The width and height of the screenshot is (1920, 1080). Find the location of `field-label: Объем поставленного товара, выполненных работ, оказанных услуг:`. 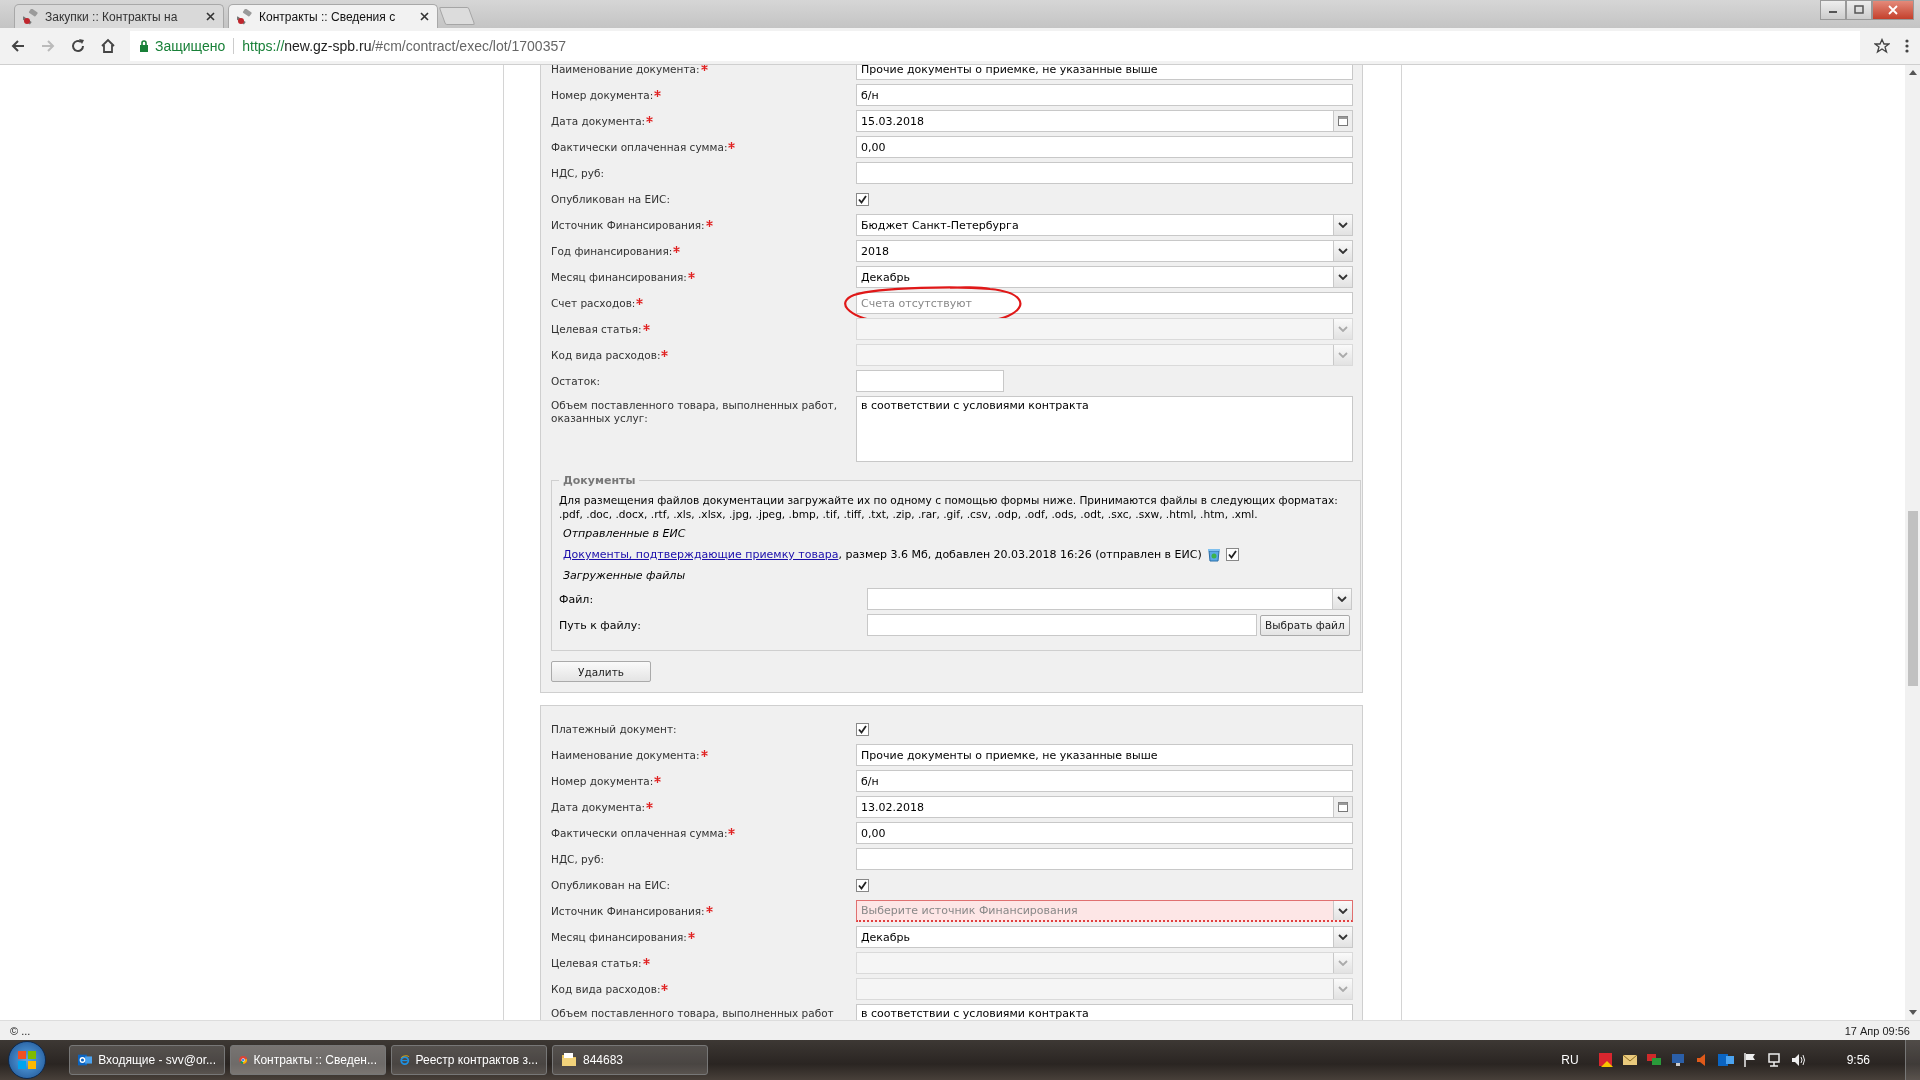

field-label: Объем поставленного товара, выполненных работ, оказанных услуг: is located at coordinates (695, 411).